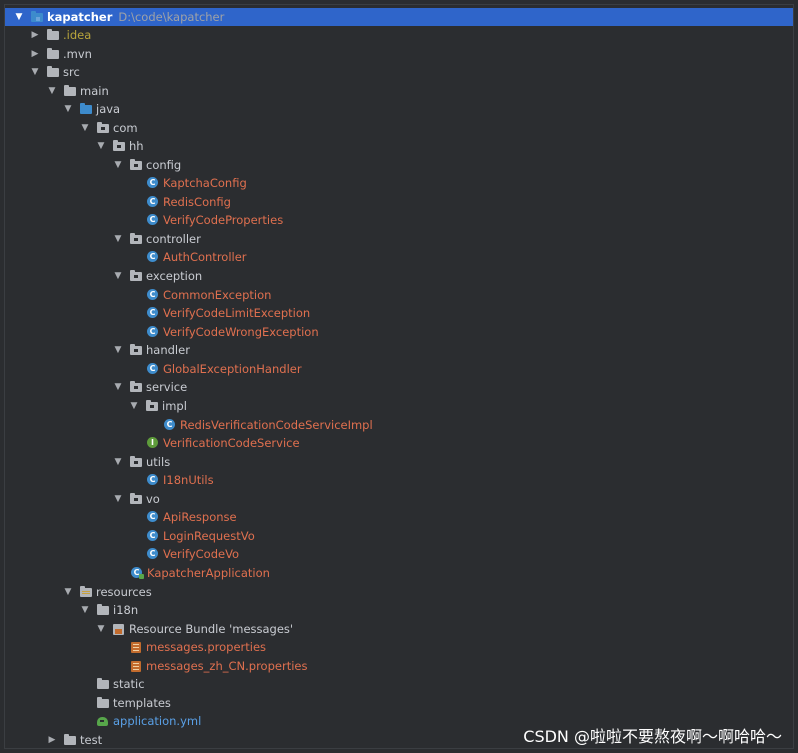 The width and height of the screenshot is (798, 753). Describe the element at coordinates (399, 91) in the screenshot. I see `tree-row-main: ▼ main` at that location.